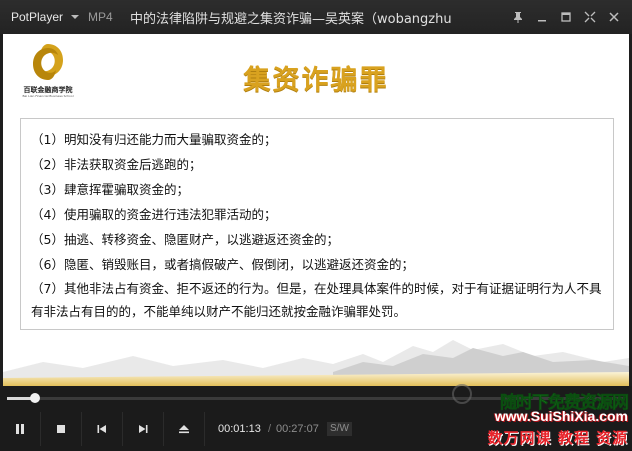 The image size is (632, 451). I want to click on pin-button, so click(518, 17).